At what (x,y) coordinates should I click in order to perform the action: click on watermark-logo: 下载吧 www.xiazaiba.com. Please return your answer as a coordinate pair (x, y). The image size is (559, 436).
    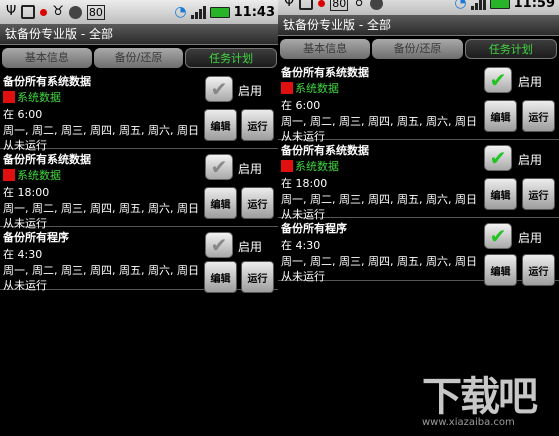
    Looking at the image, I should click on (487, 404).